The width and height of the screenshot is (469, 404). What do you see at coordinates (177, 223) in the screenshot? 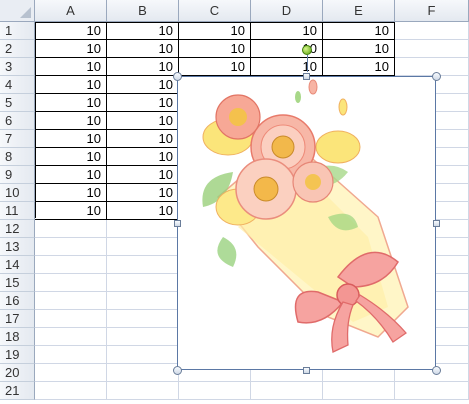
I see `resize-handle-left` at bounding box center [177, 223].